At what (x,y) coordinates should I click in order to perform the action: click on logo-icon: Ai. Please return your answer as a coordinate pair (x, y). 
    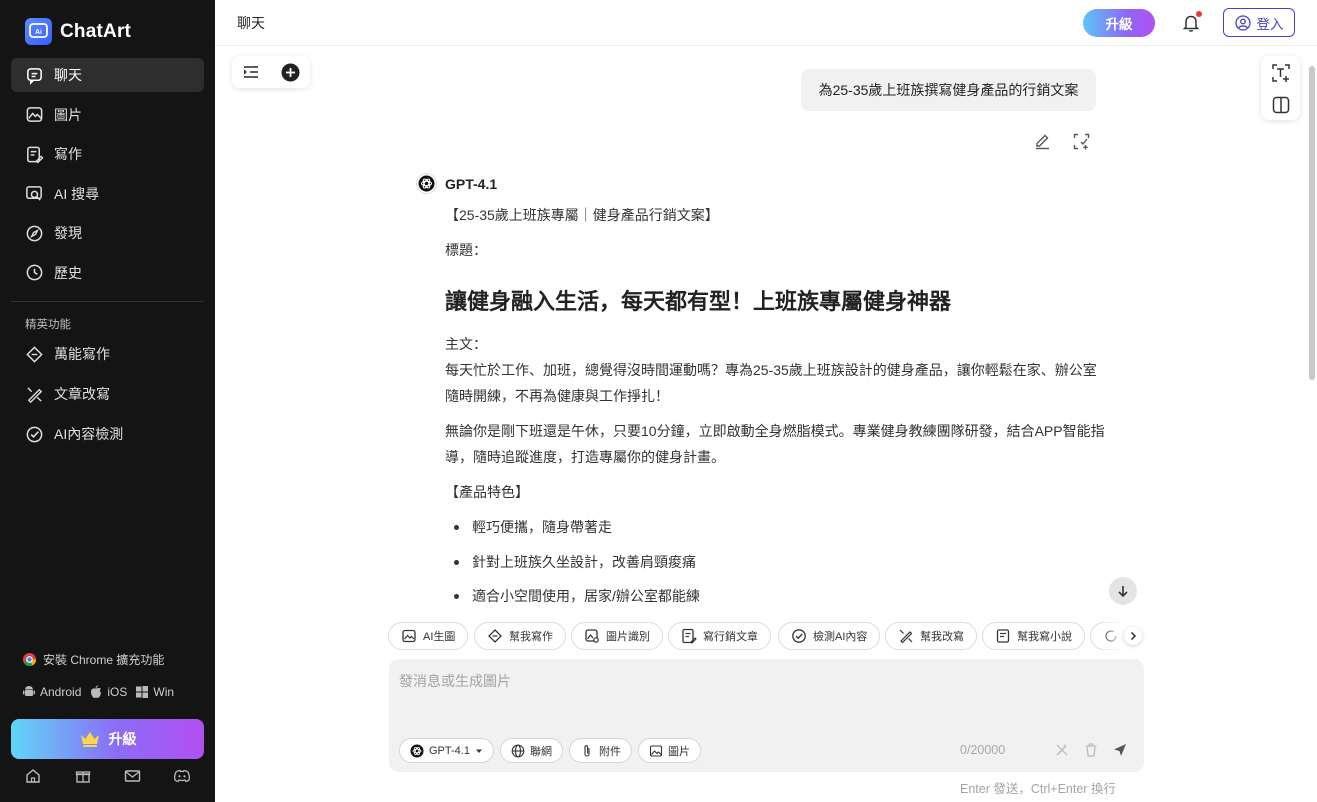
    Looking at the image, I should click on (38, 31).